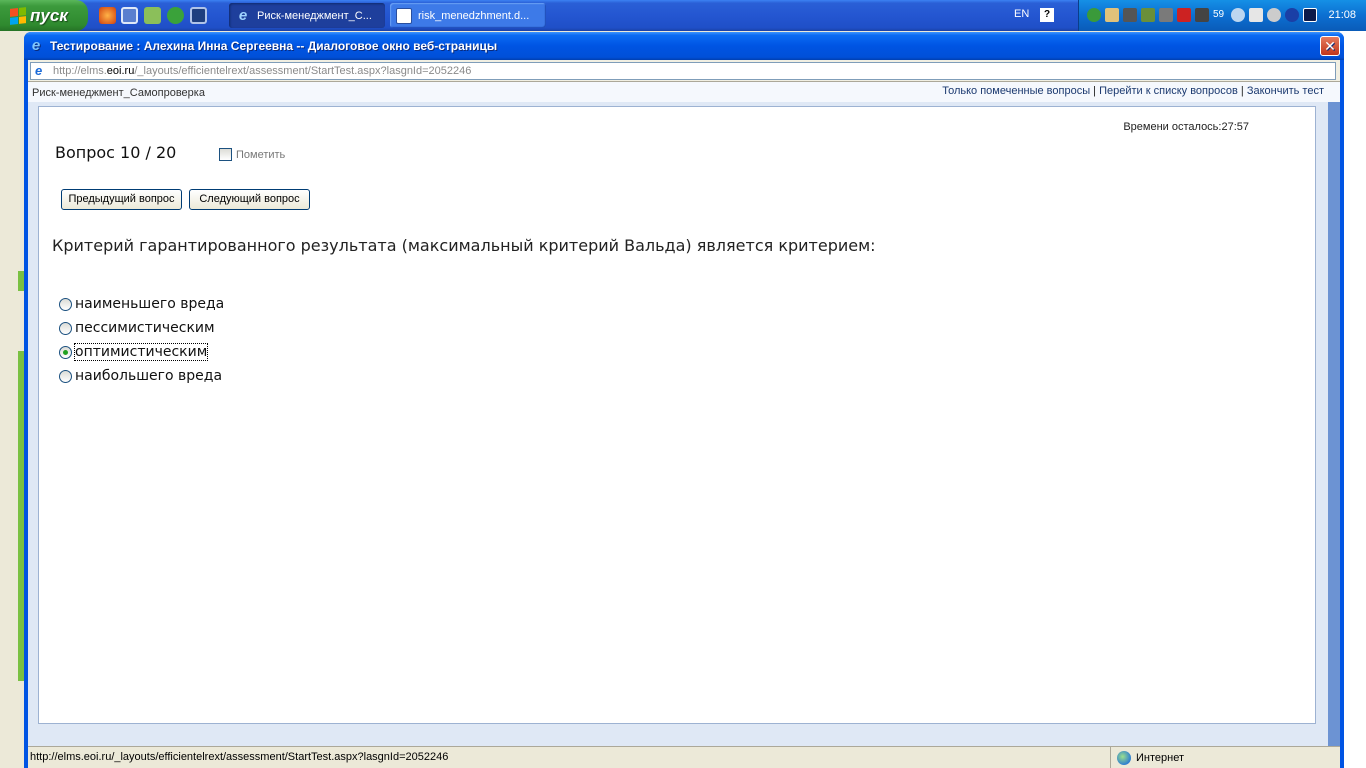  What do you see at coordinates (1292, 15) in the screenshot?
I see `bluetooth-icon` at bounding box center [1292, 15].